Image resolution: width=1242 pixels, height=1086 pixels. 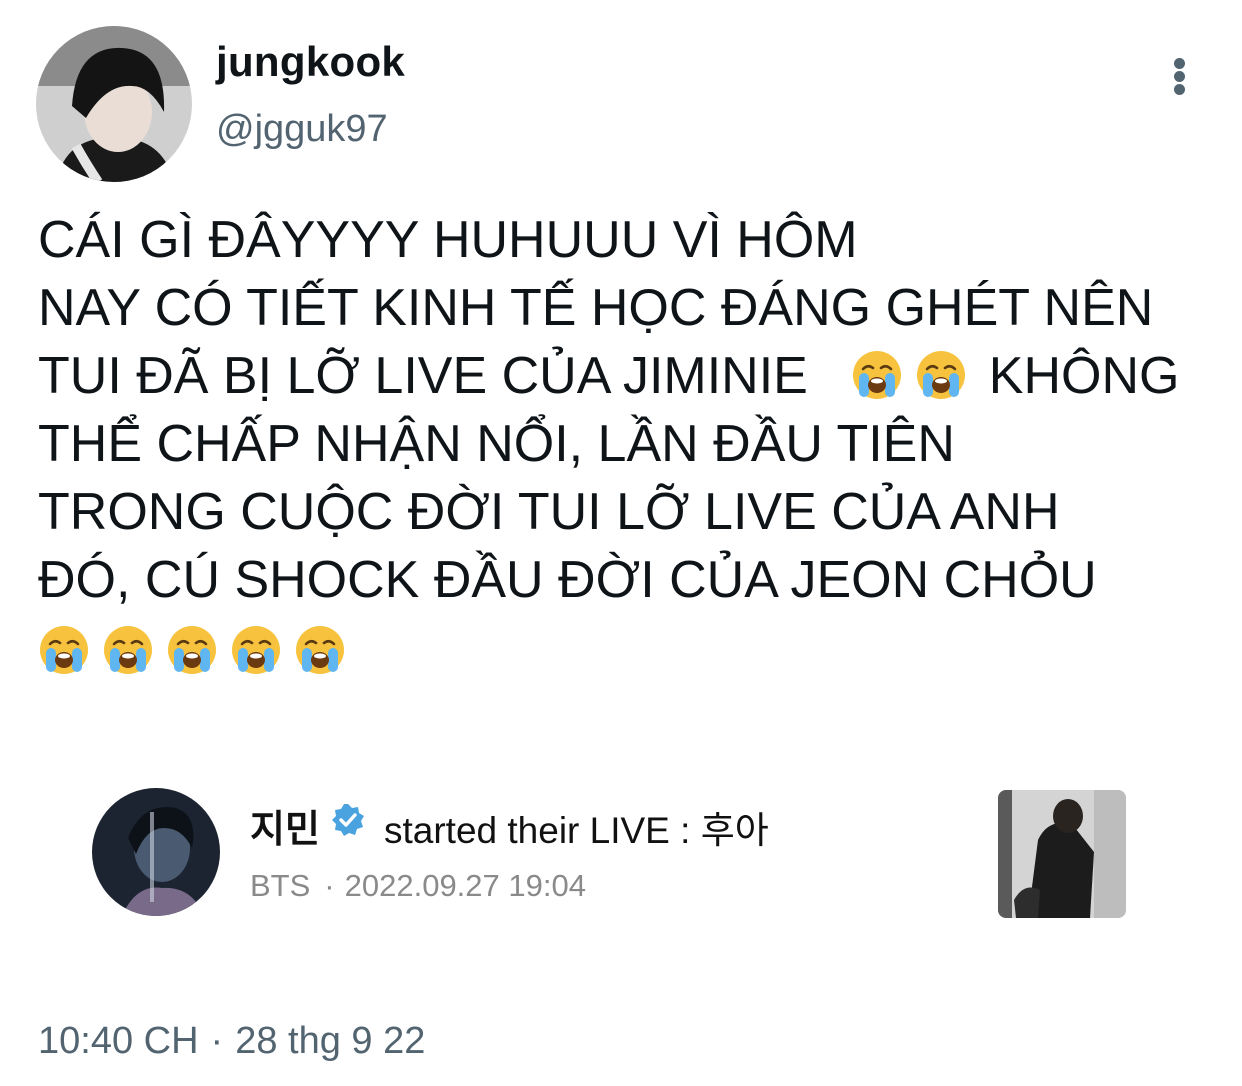 What do you see at coordinates (465, 885) in the screenshot?
I see `live-datetime: 2022.09.27 19:04` at bounding box center [465, 885].